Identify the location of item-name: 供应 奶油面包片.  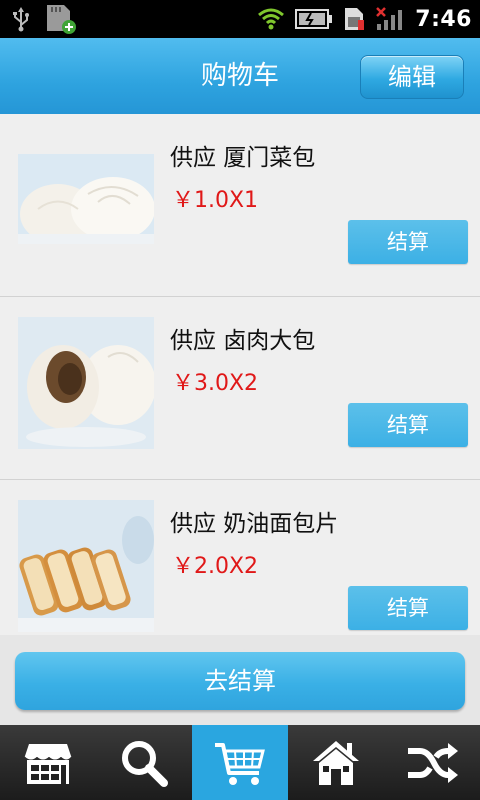
(254, 524).